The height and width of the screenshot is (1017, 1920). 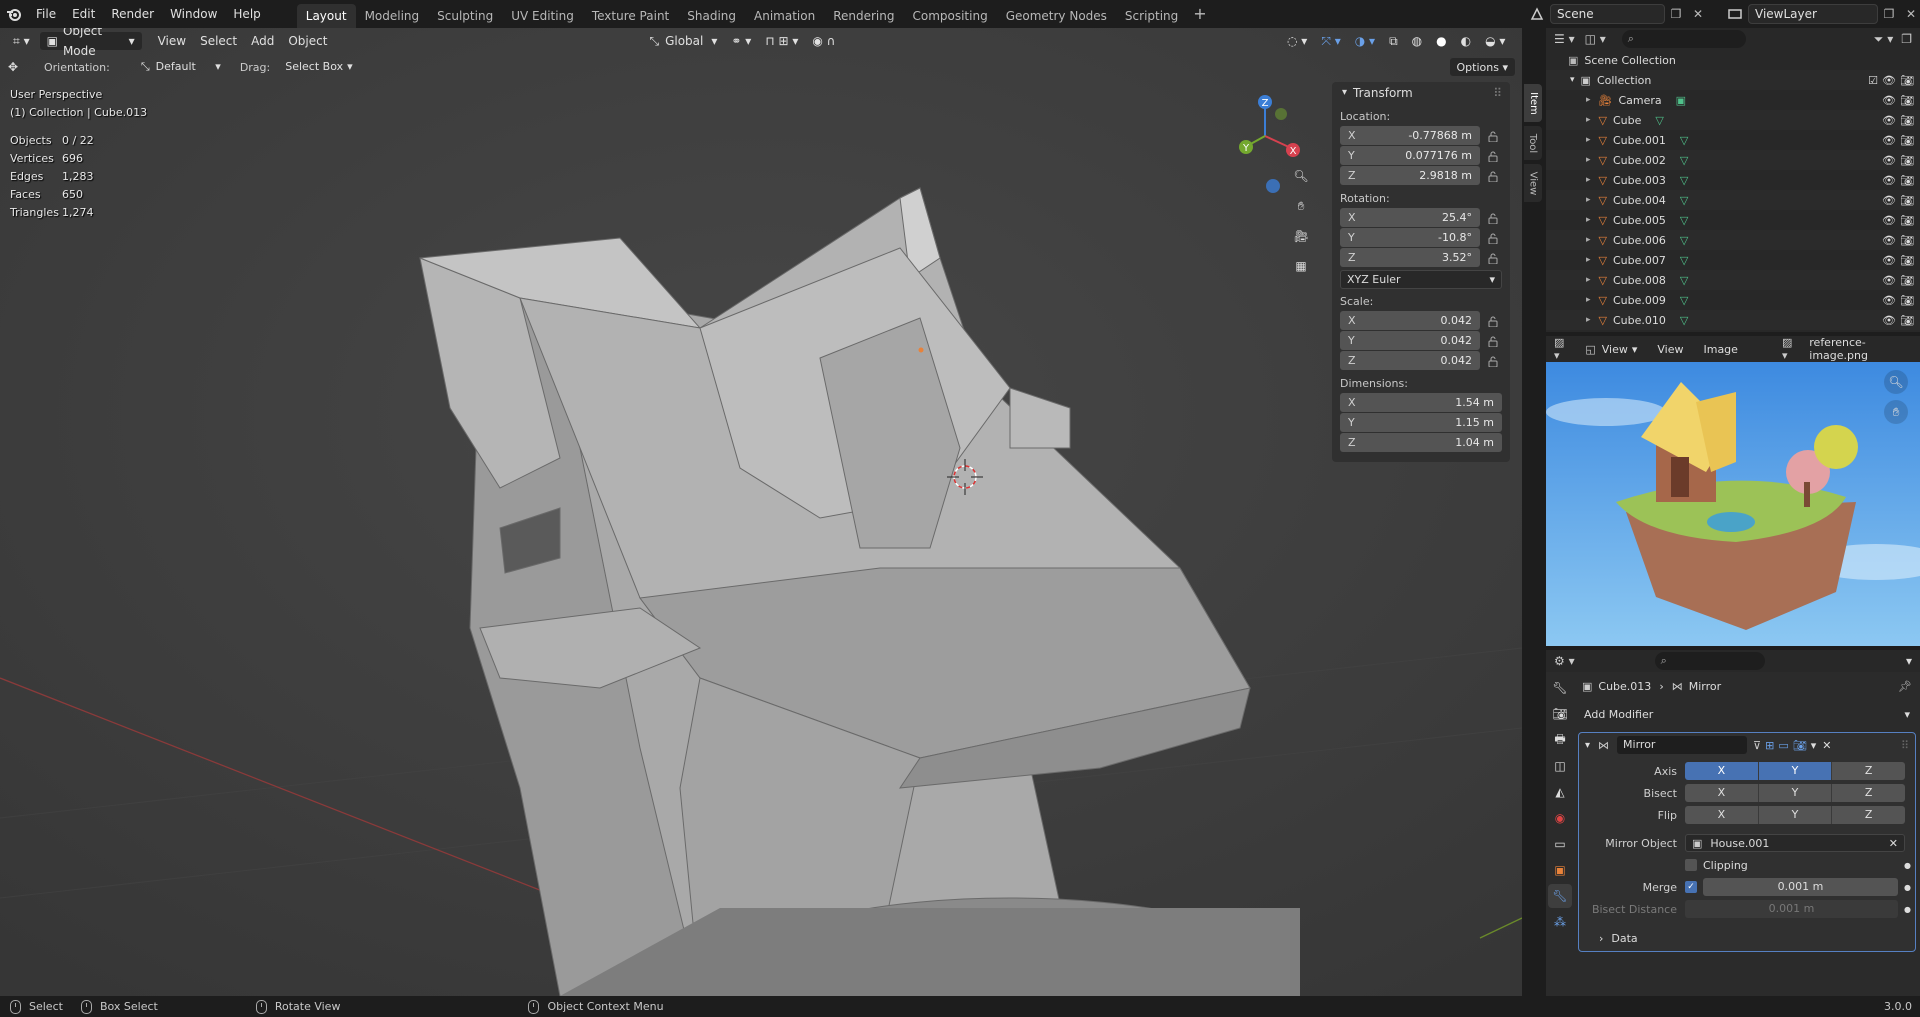 I want to click on scale-y-field: Y 0.042, so click(x=1410, y=340).